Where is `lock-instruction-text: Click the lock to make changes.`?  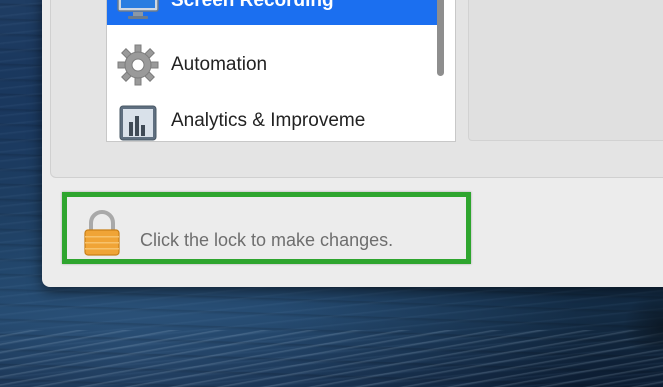
lock-instruction-text: Click the lock to make changes. is located at coordinates (266, 240).